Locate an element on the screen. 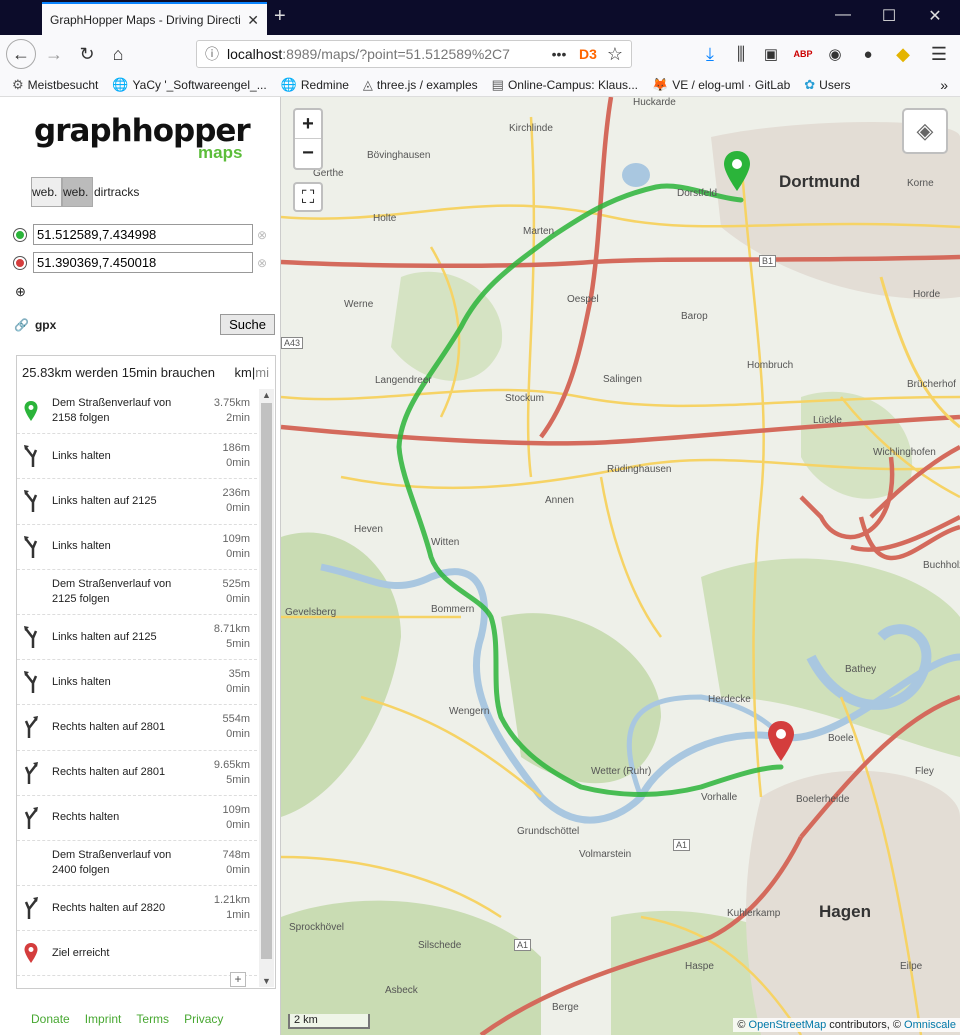 This screenshot has height=1035, width=960. scroll-down-icon: ▼ is located at coordinates (266, 981).